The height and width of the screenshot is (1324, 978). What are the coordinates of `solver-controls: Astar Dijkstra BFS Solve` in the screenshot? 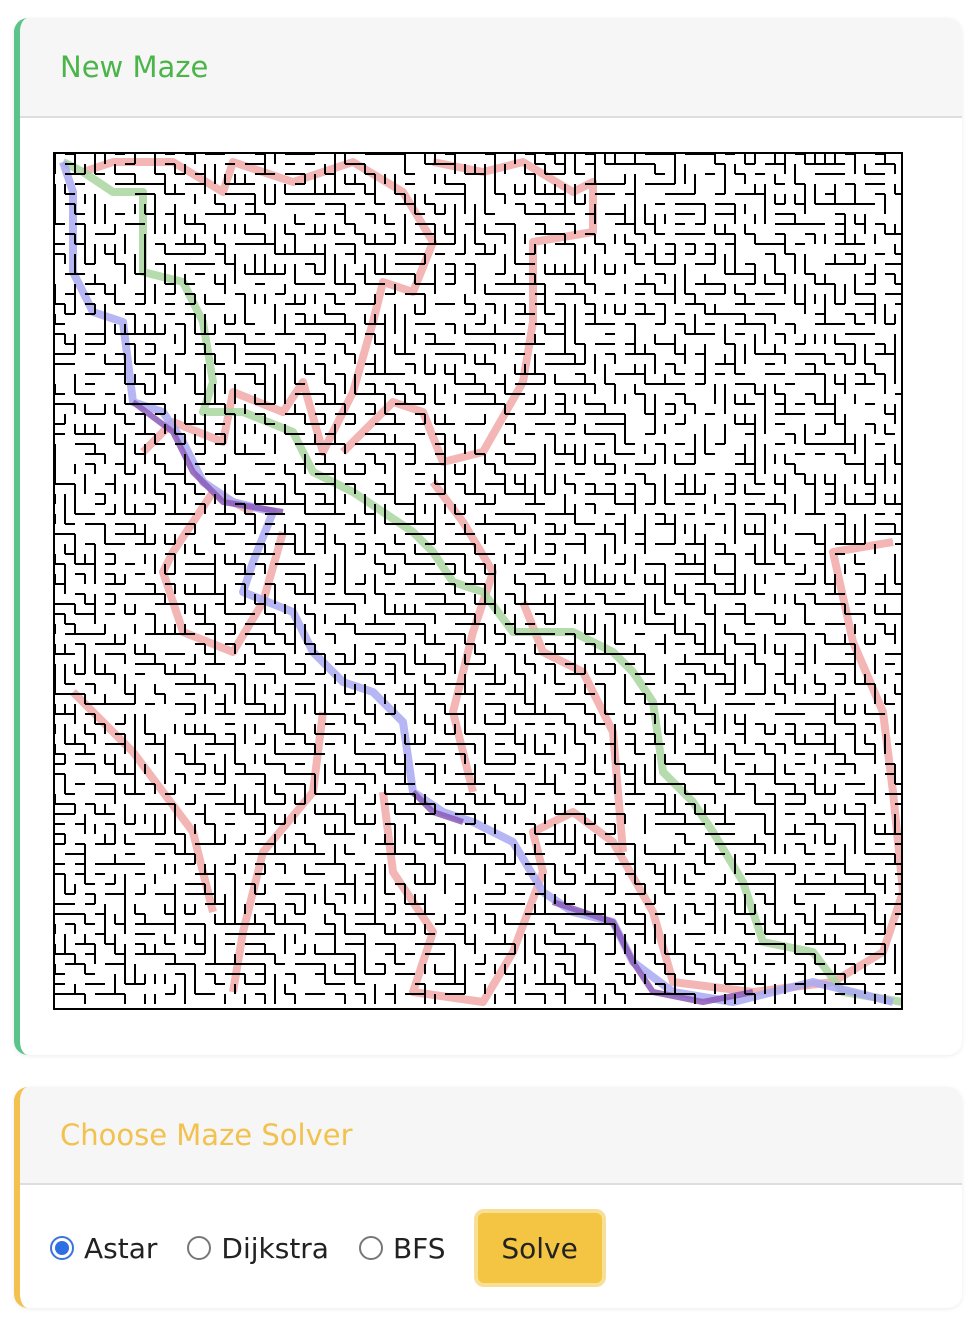 It's located at (491, 1246).